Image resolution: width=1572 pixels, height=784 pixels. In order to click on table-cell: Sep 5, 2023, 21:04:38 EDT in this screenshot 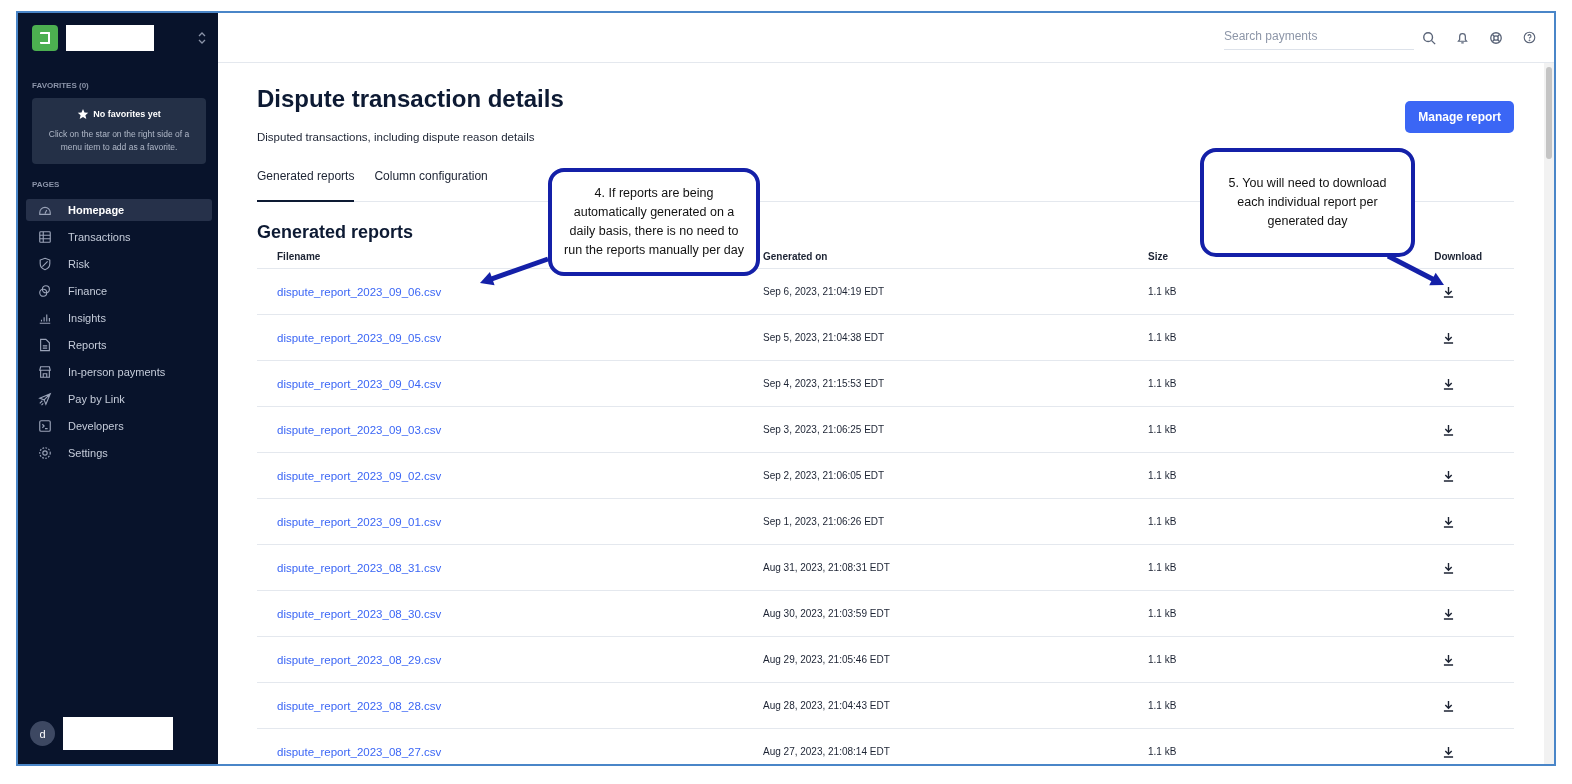, I will do `click(824, 337)`.